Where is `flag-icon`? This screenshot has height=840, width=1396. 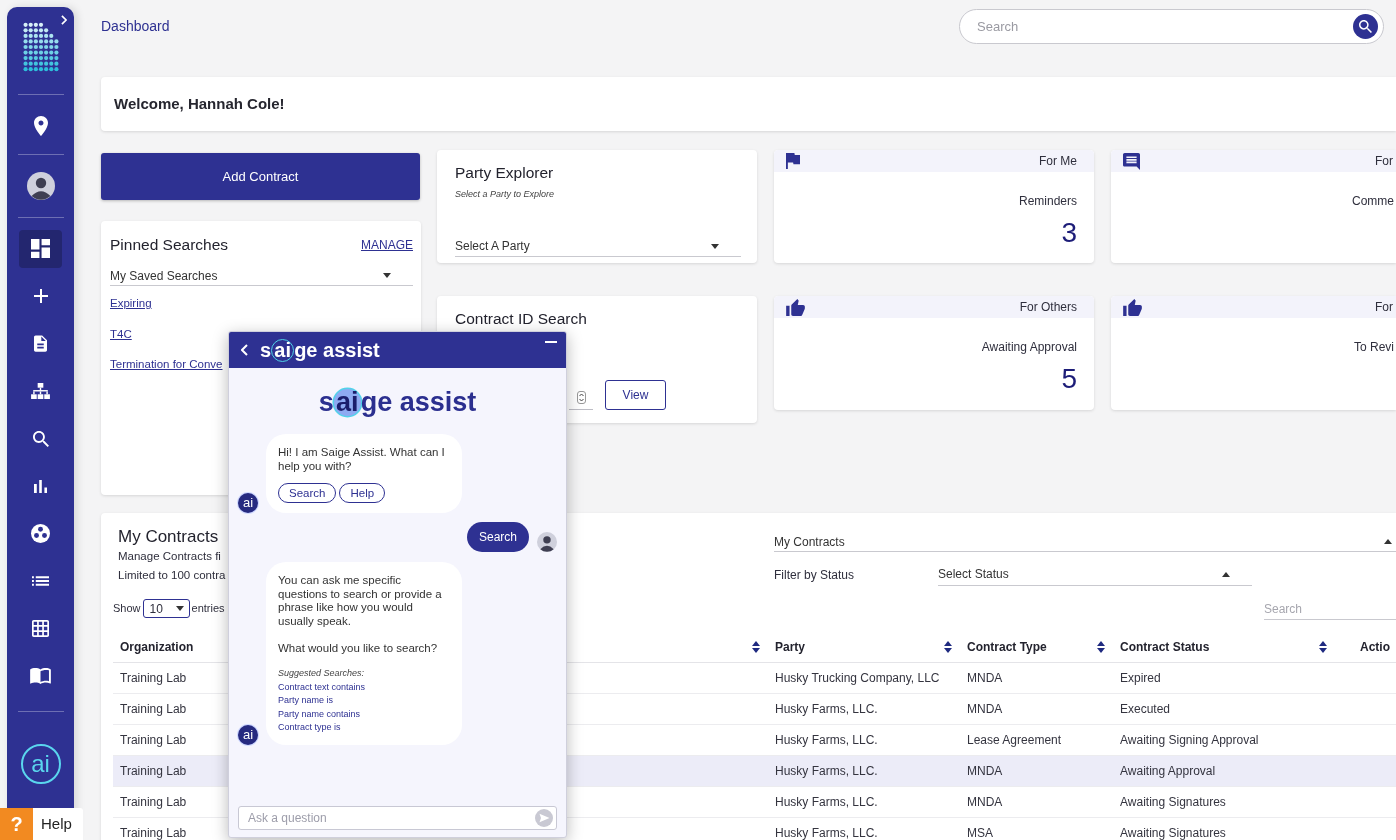 flag-icon is located at coordinates (793, 161).